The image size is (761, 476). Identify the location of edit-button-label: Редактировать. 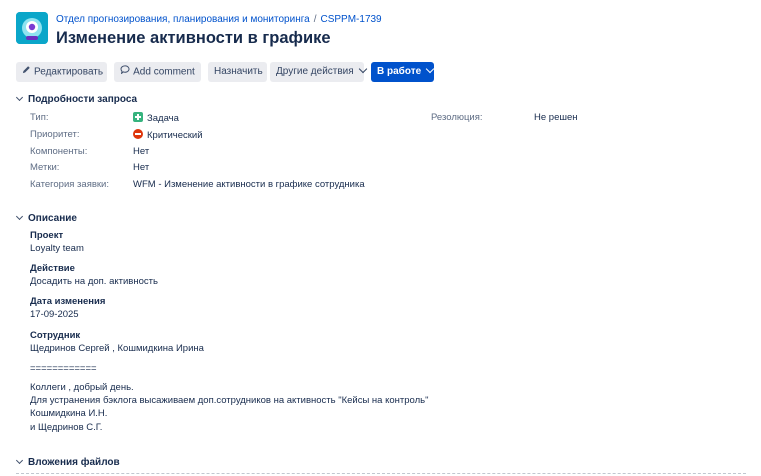
(69, 72).